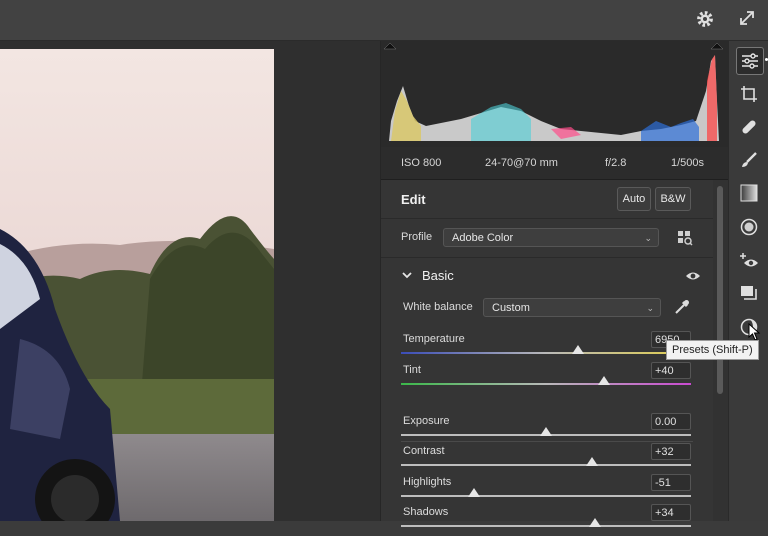 Image resolution: width=768 pixels, height=536 pixels. What do you see at coordinates (438, 275) in the screenshot?
I see `basic-title: Basic` at bounding box center [438, 275].